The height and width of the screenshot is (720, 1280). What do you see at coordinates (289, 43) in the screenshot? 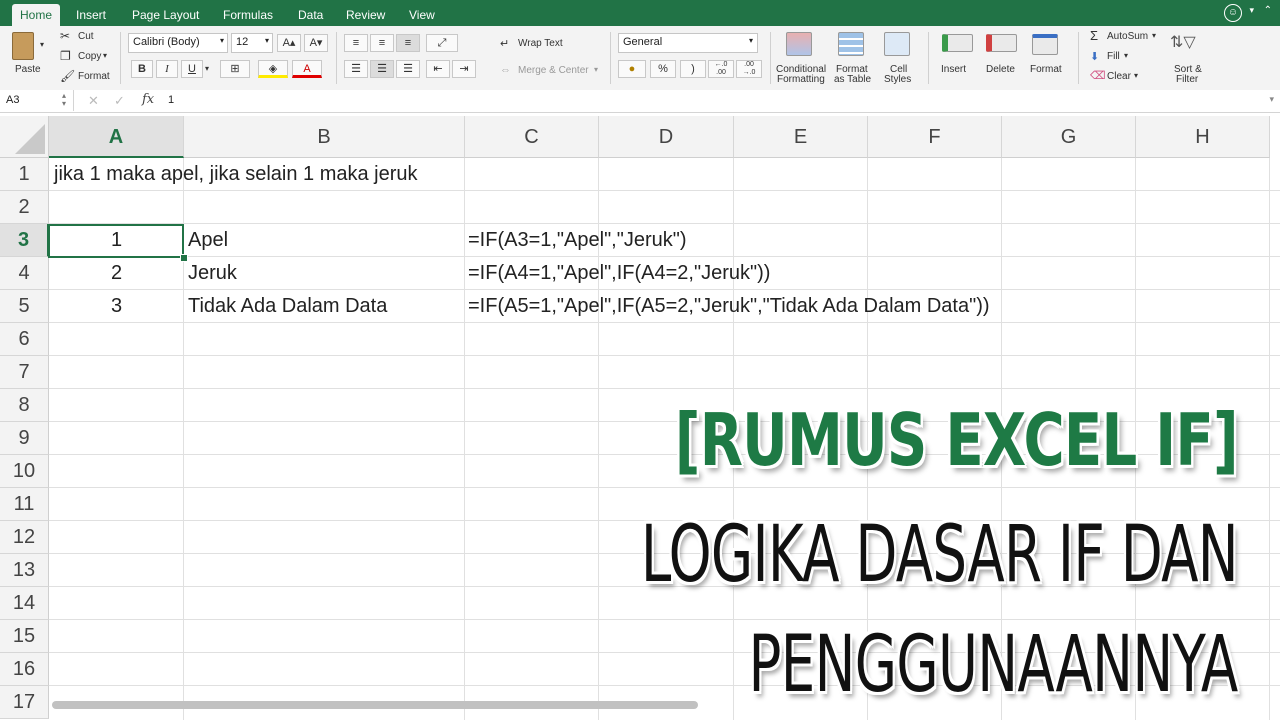
I see `increase-font-size-button: A▴` at bounding box center [289, 43].